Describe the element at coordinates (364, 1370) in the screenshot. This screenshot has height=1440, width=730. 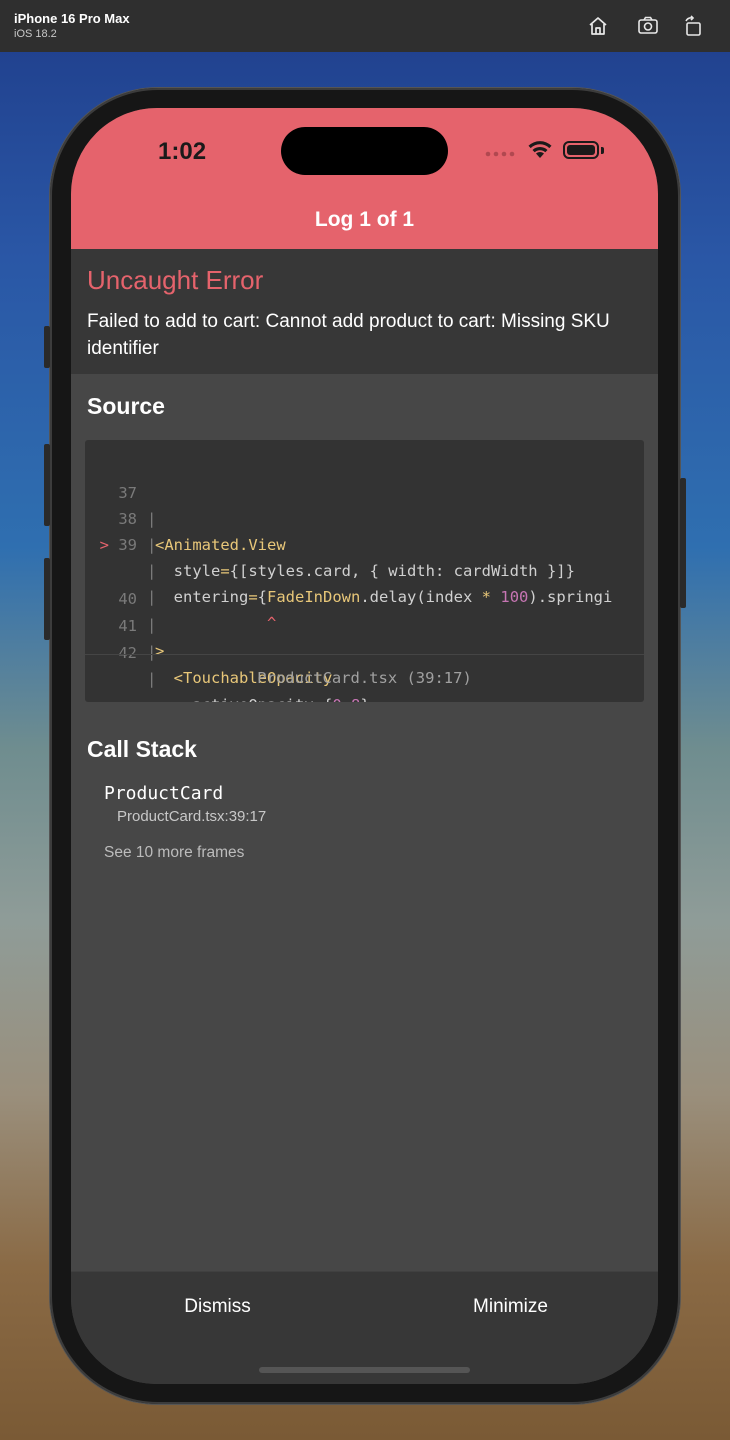
I see `home-indicator` at that location.